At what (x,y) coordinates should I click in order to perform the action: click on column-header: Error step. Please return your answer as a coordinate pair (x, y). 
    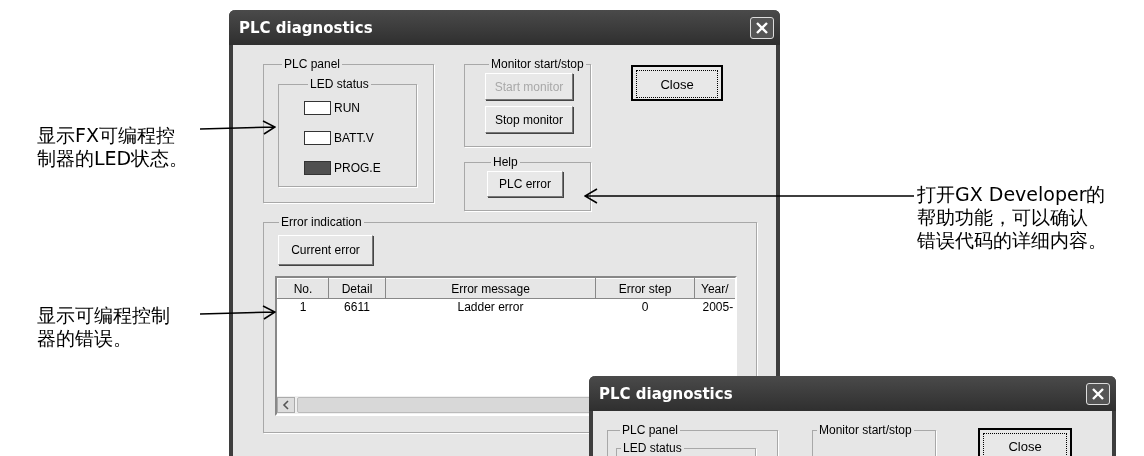
    Looking at the image, I should click on (645, 288).